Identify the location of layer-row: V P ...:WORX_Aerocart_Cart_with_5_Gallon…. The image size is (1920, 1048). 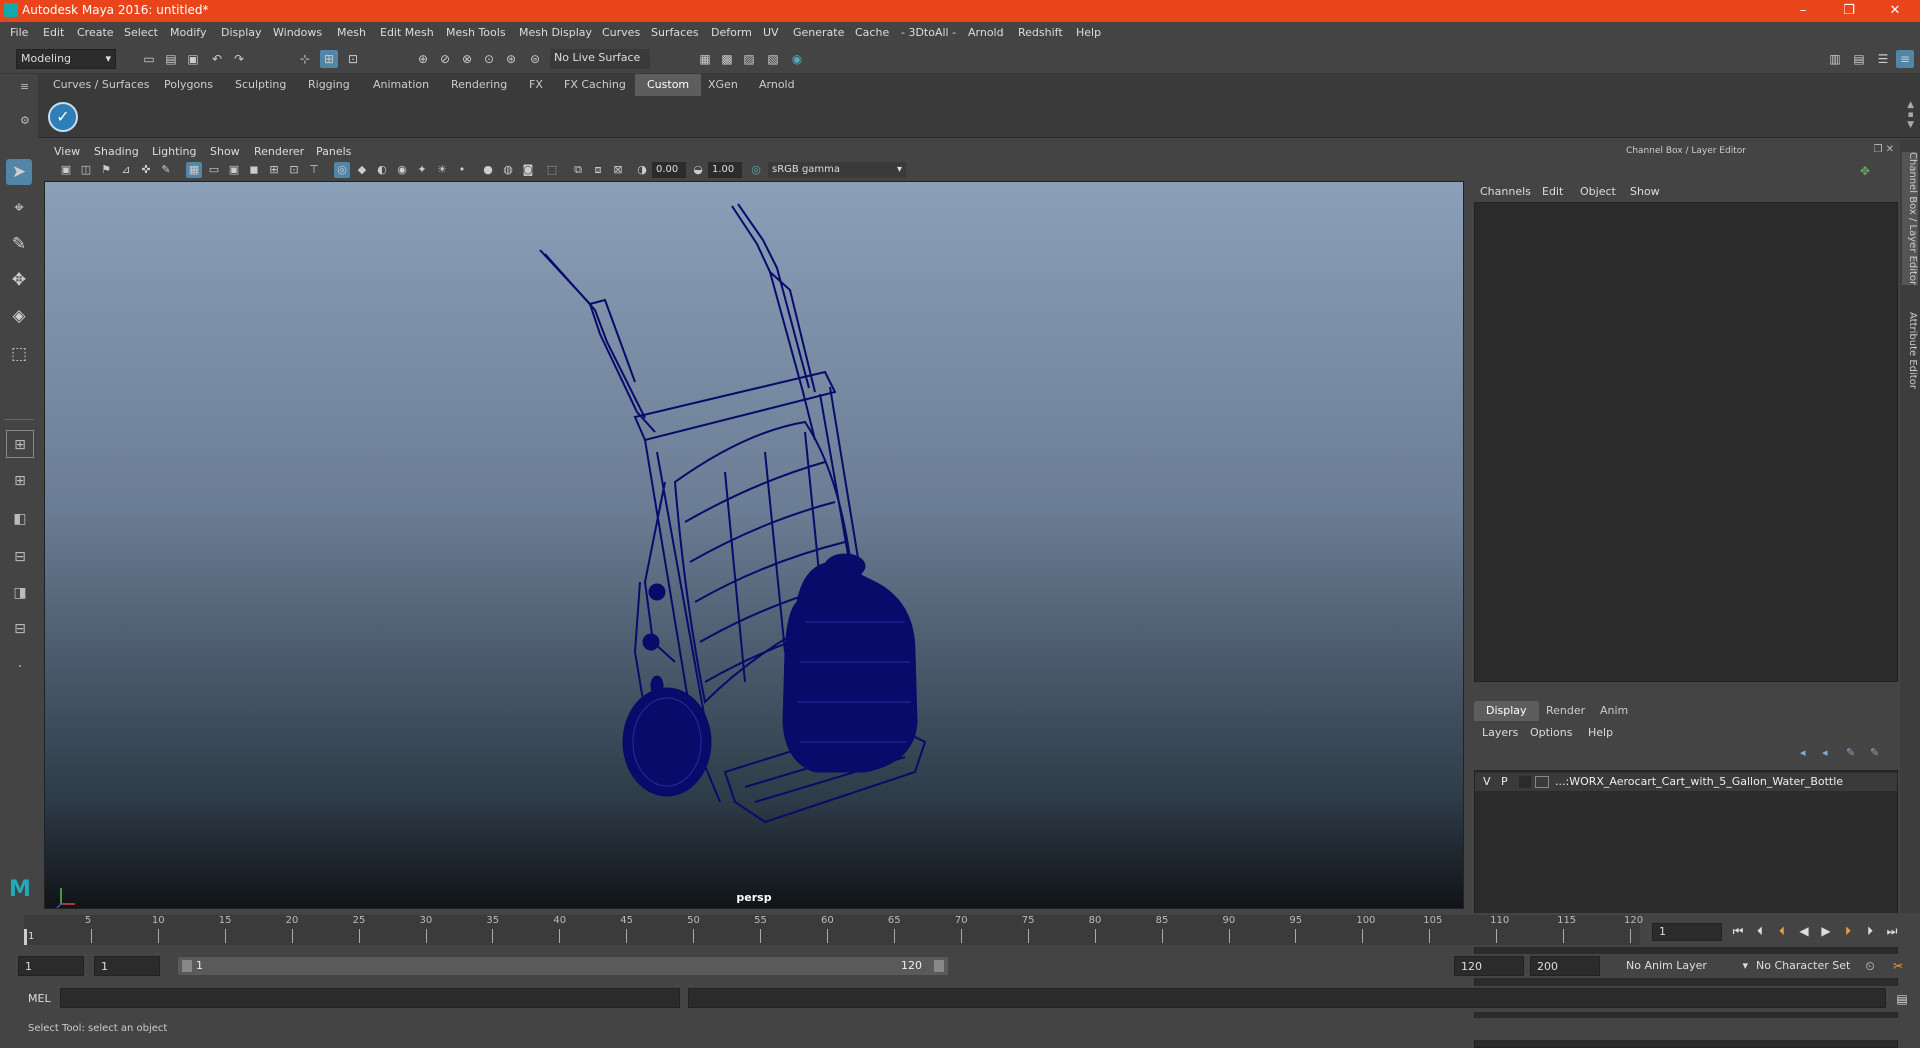
(1686, 782).